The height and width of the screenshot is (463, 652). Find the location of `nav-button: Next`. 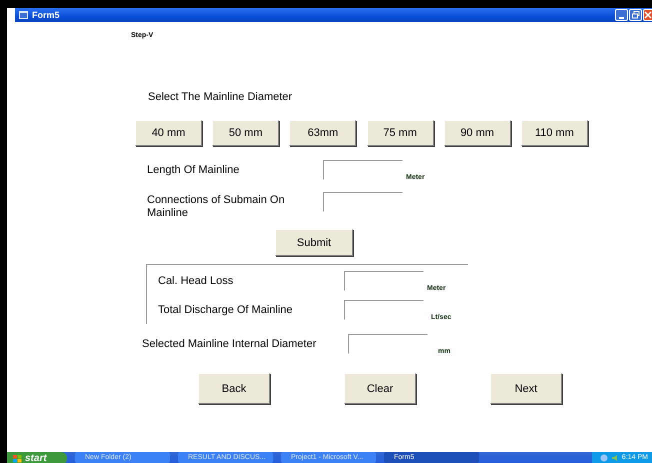

nav-button: Next is located at coordinates (526, 388).